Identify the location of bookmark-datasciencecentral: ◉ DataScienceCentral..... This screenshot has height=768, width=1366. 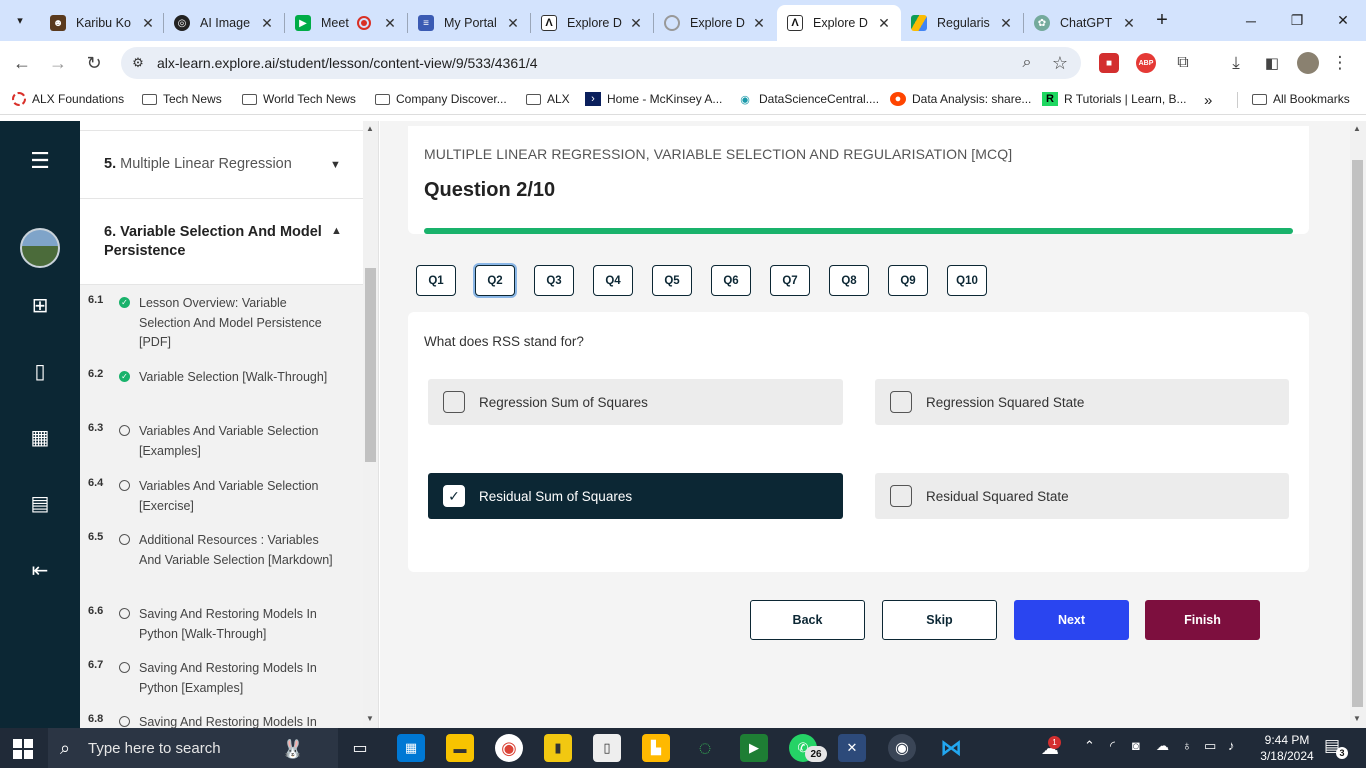
(808, 99).